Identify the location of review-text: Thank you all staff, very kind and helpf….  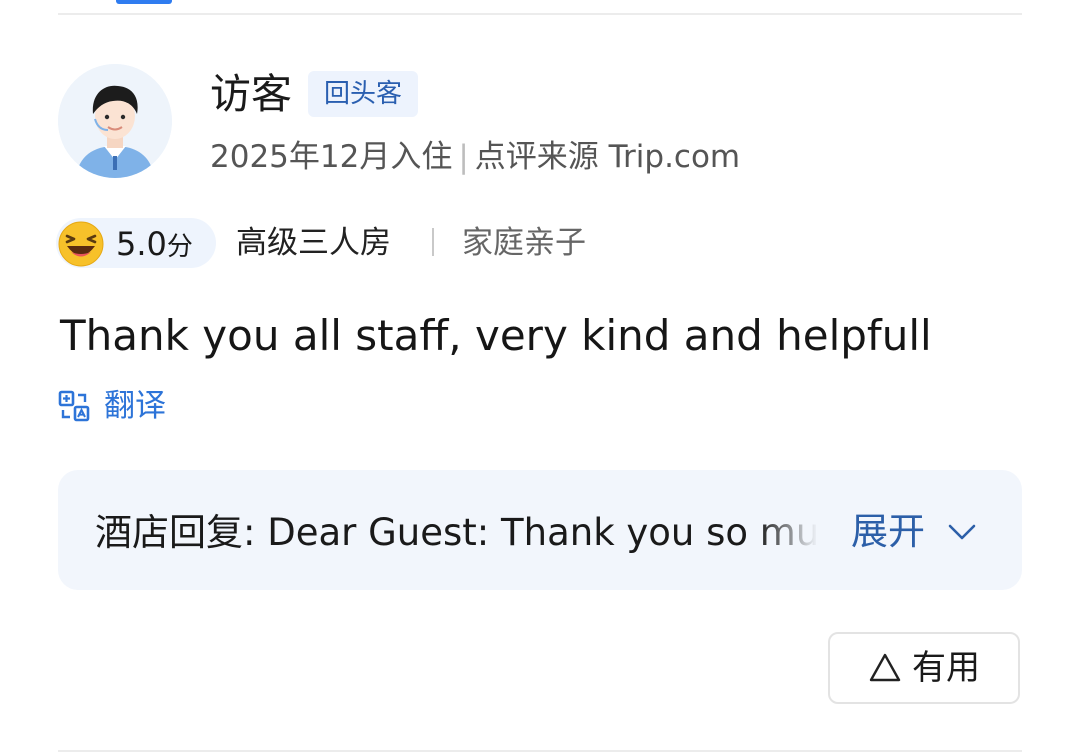
(496, 335).